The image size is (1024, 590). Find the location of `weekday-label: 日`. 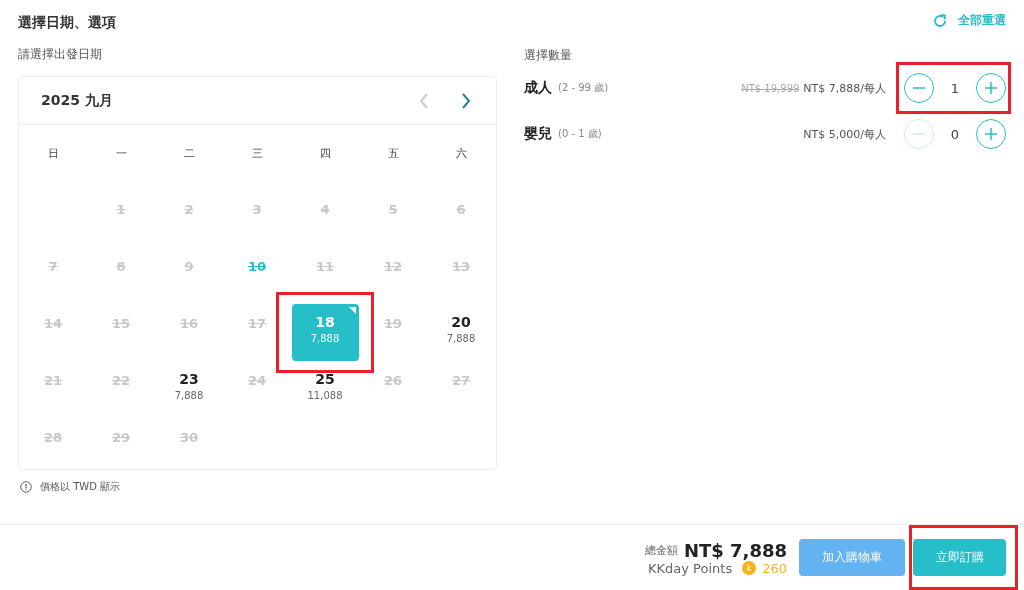

weekday-label: 日 is located at coordinates (53, 153).